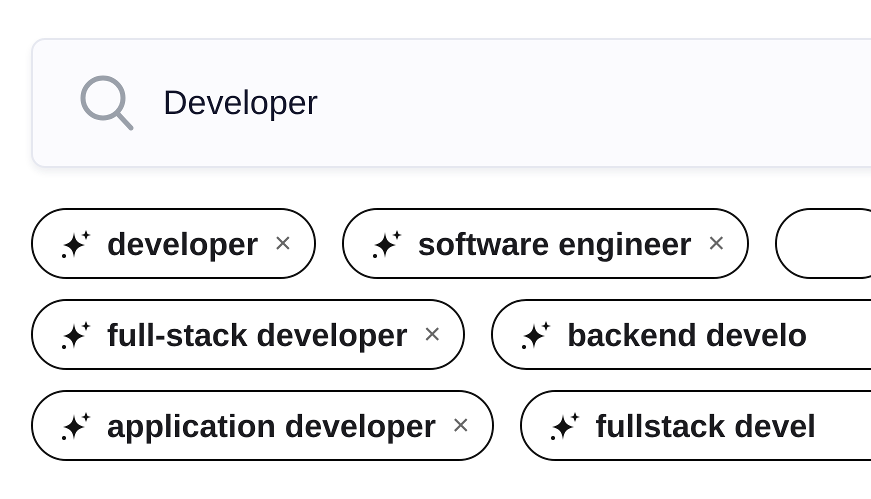 The height and width of the screenshot is (499, 871). What do you see at coordinates (107, 103) in the screenshot?
I see `search-icon` at bounding box center [107, 103].